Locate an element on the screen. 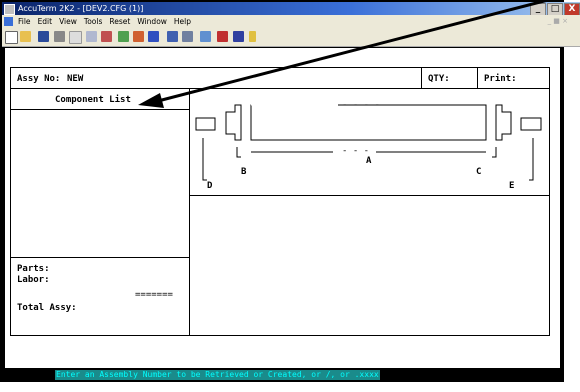  form-border-bottom is located at coordinates (280, 335).